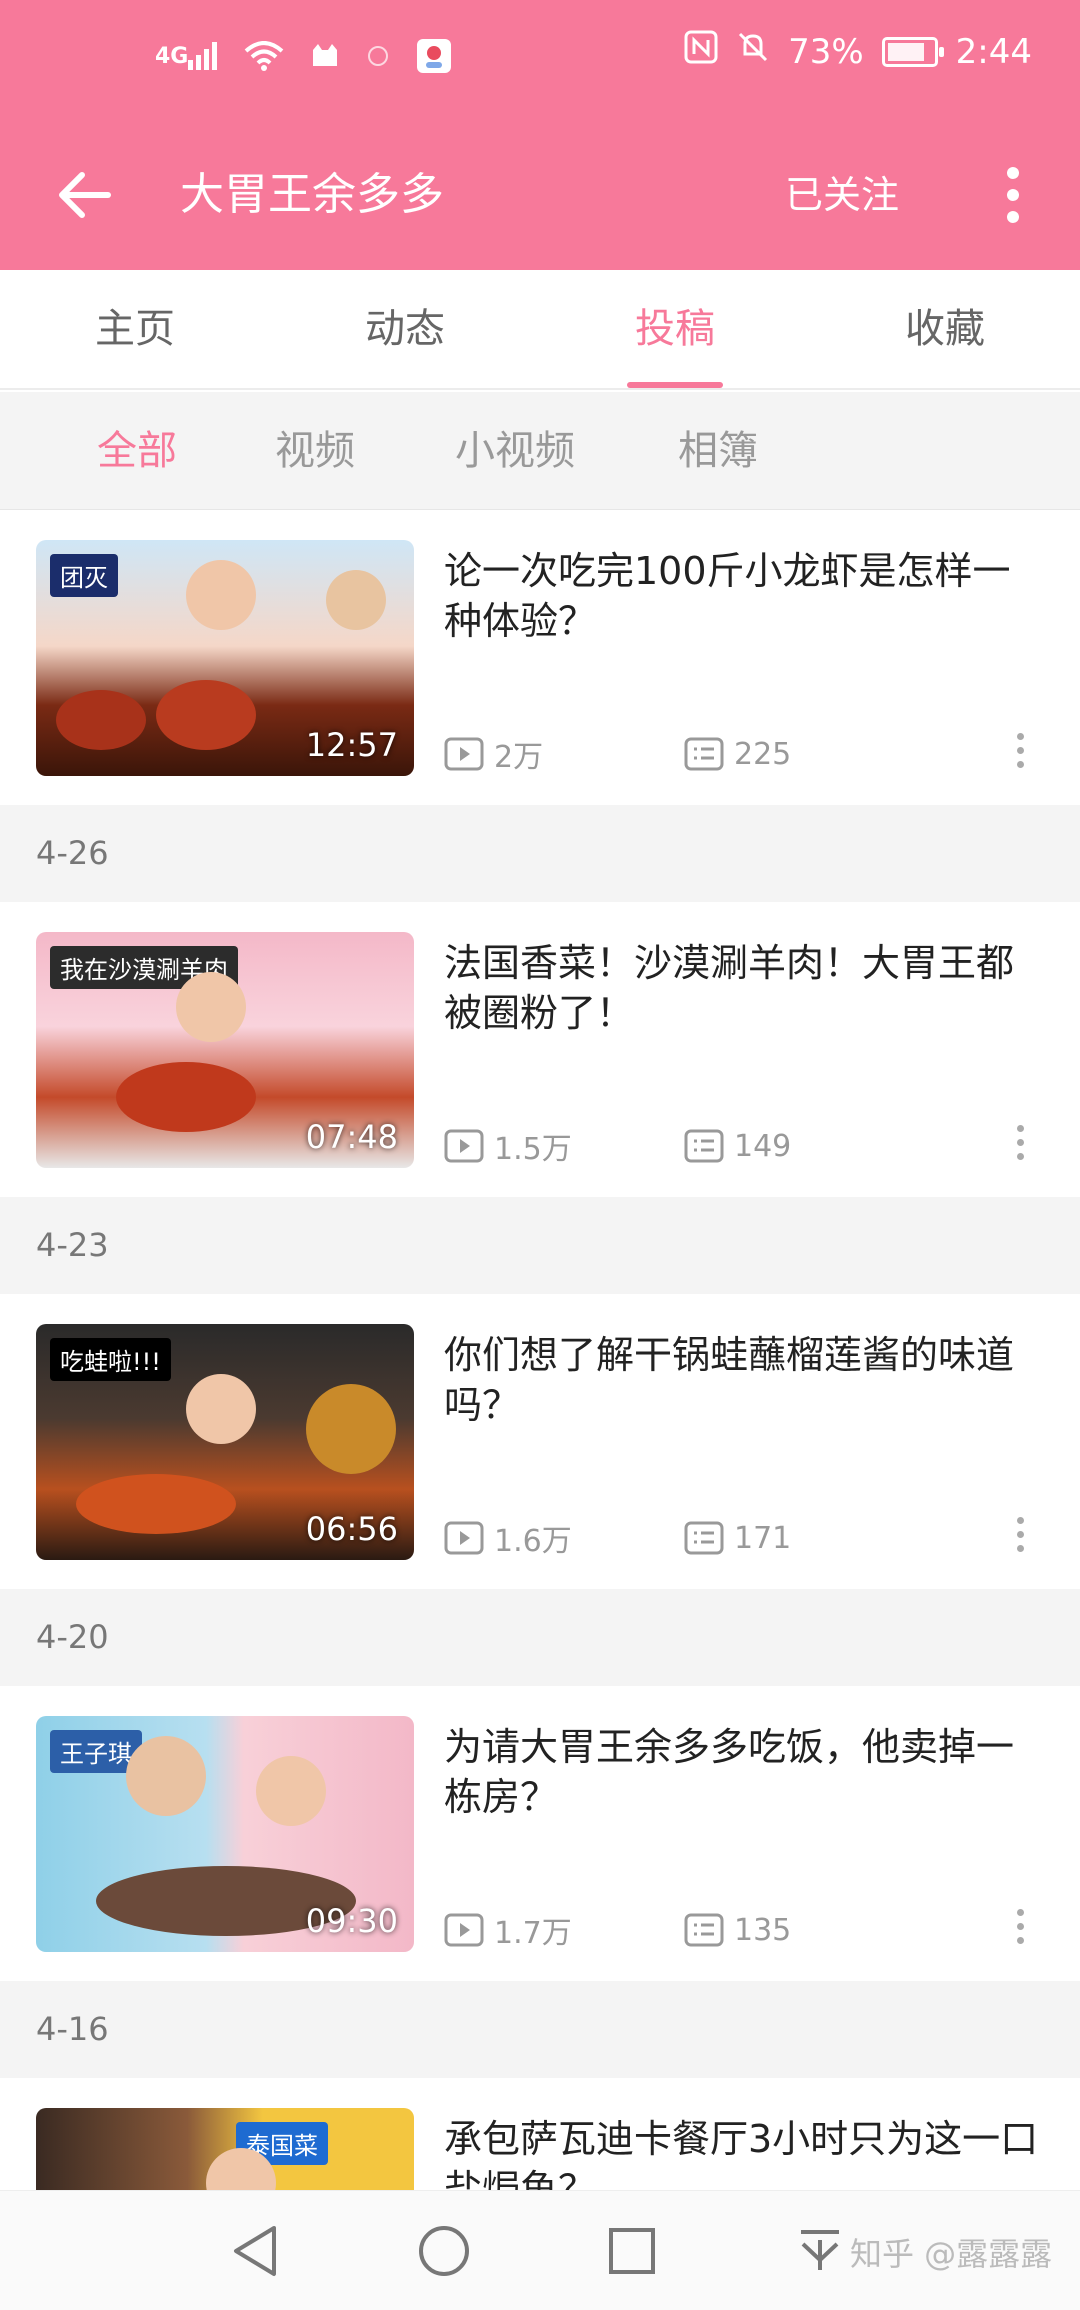 This screenshot has height=2310, width=1080. I want to click on triangle-back-icon, so click(255, 2251).